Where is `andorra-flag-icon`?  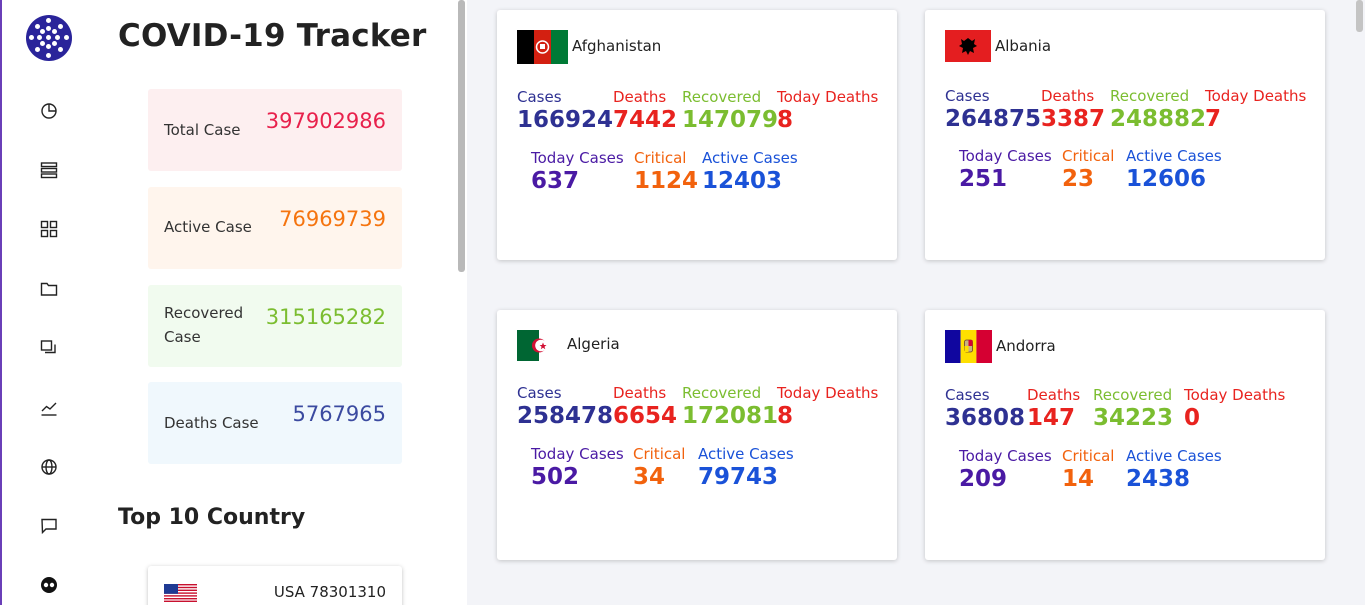
andorra-flag-icon is located at coordinates (968, 346).